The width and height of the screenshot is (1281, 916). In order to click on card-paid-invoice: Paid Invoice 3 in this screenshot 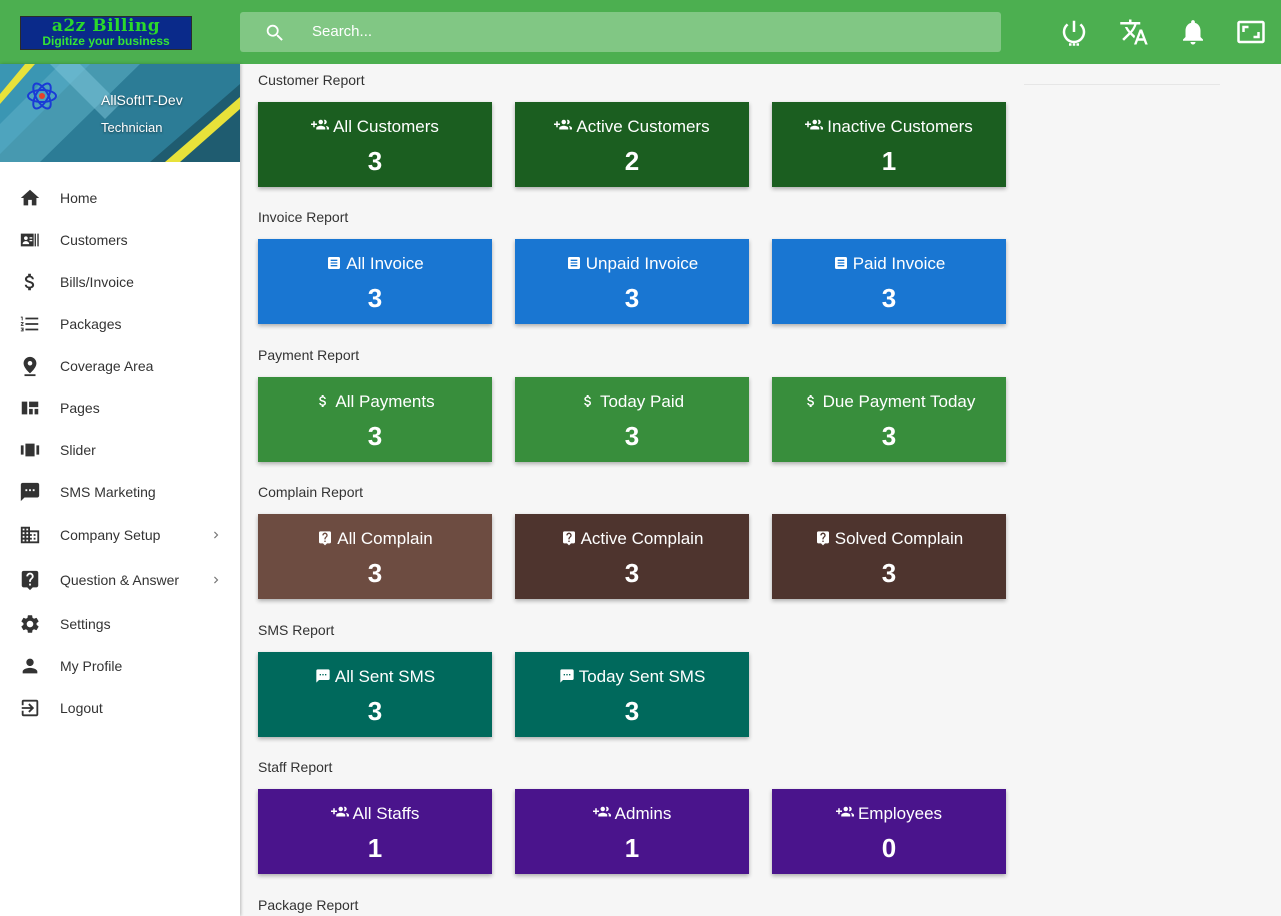, I will do `click(889, 281)`.